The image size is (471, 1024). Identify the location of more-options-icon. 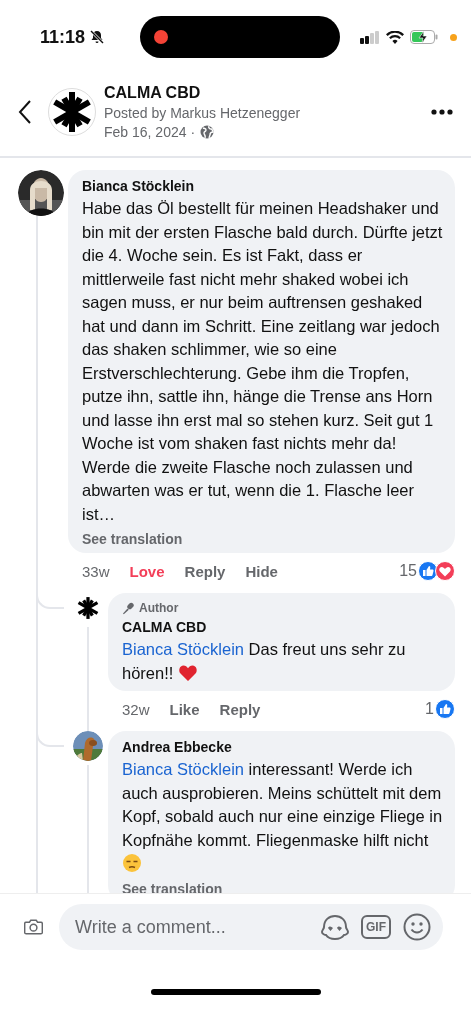
(442, 112).